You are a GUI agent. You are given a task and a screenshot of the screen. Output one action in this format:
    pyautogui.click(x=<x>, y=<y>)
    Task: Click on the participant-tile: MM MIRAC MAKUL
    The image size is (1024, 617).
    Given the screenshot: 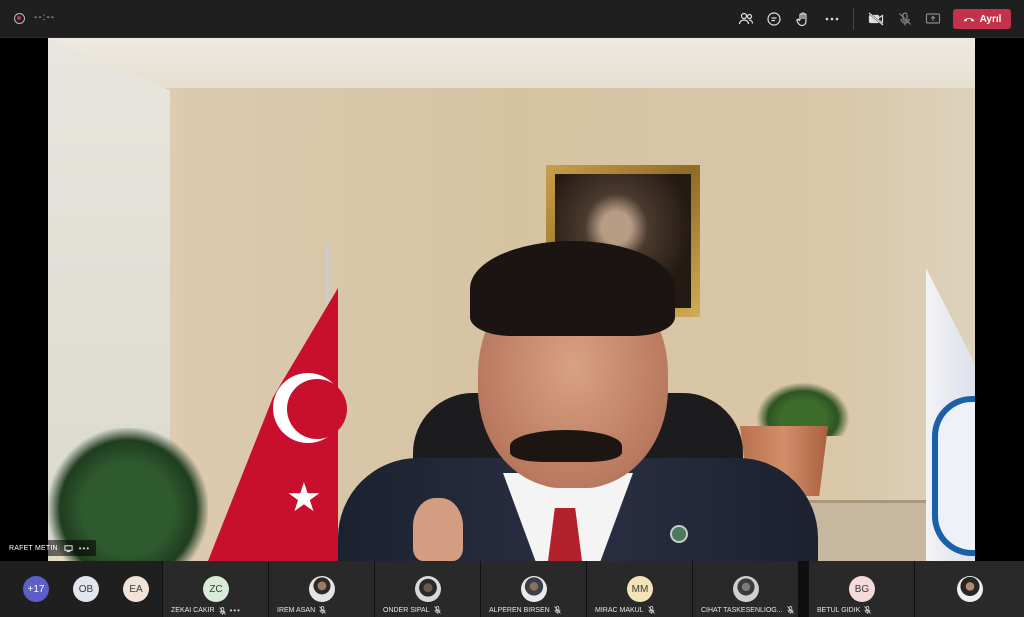 What is the action you would take?
    pyautogui.click(x=639, y=589)
    